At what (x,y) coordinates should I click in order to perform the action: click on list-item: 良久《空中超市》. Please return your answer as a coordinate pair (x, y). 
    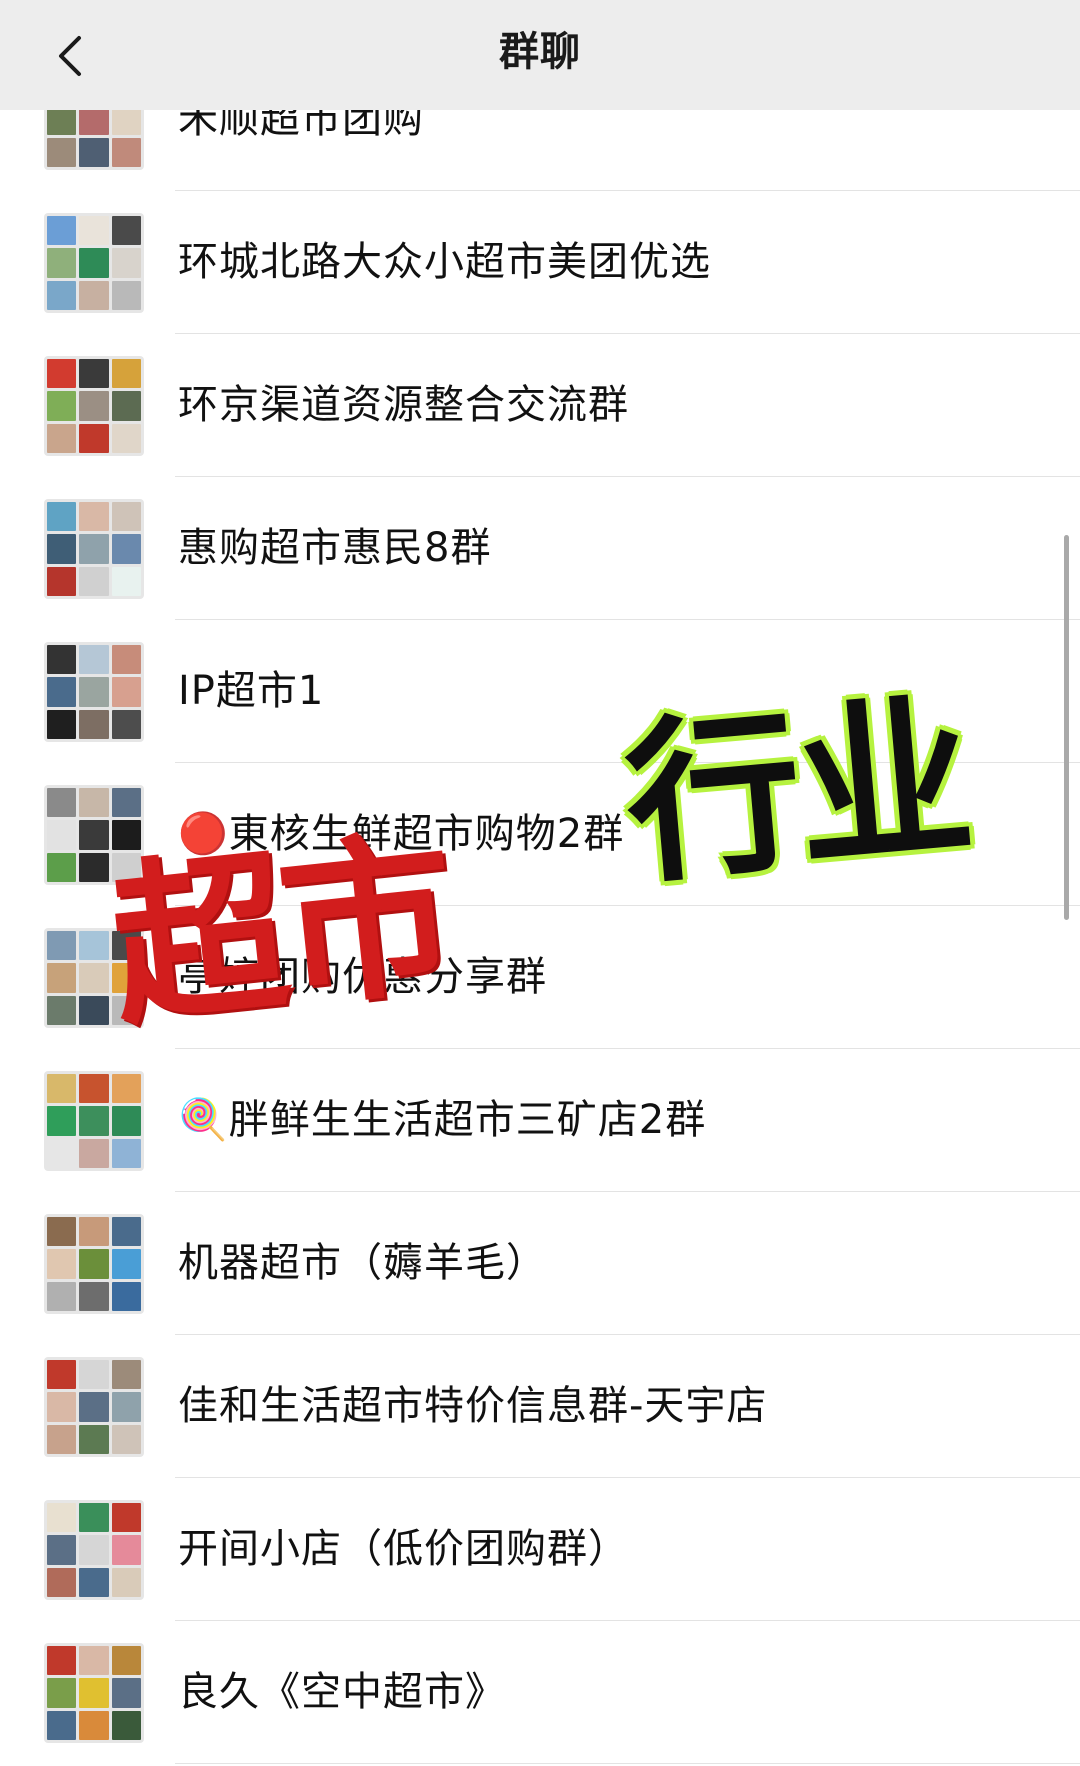
    Looking at the image, I should click on (540, 1692).